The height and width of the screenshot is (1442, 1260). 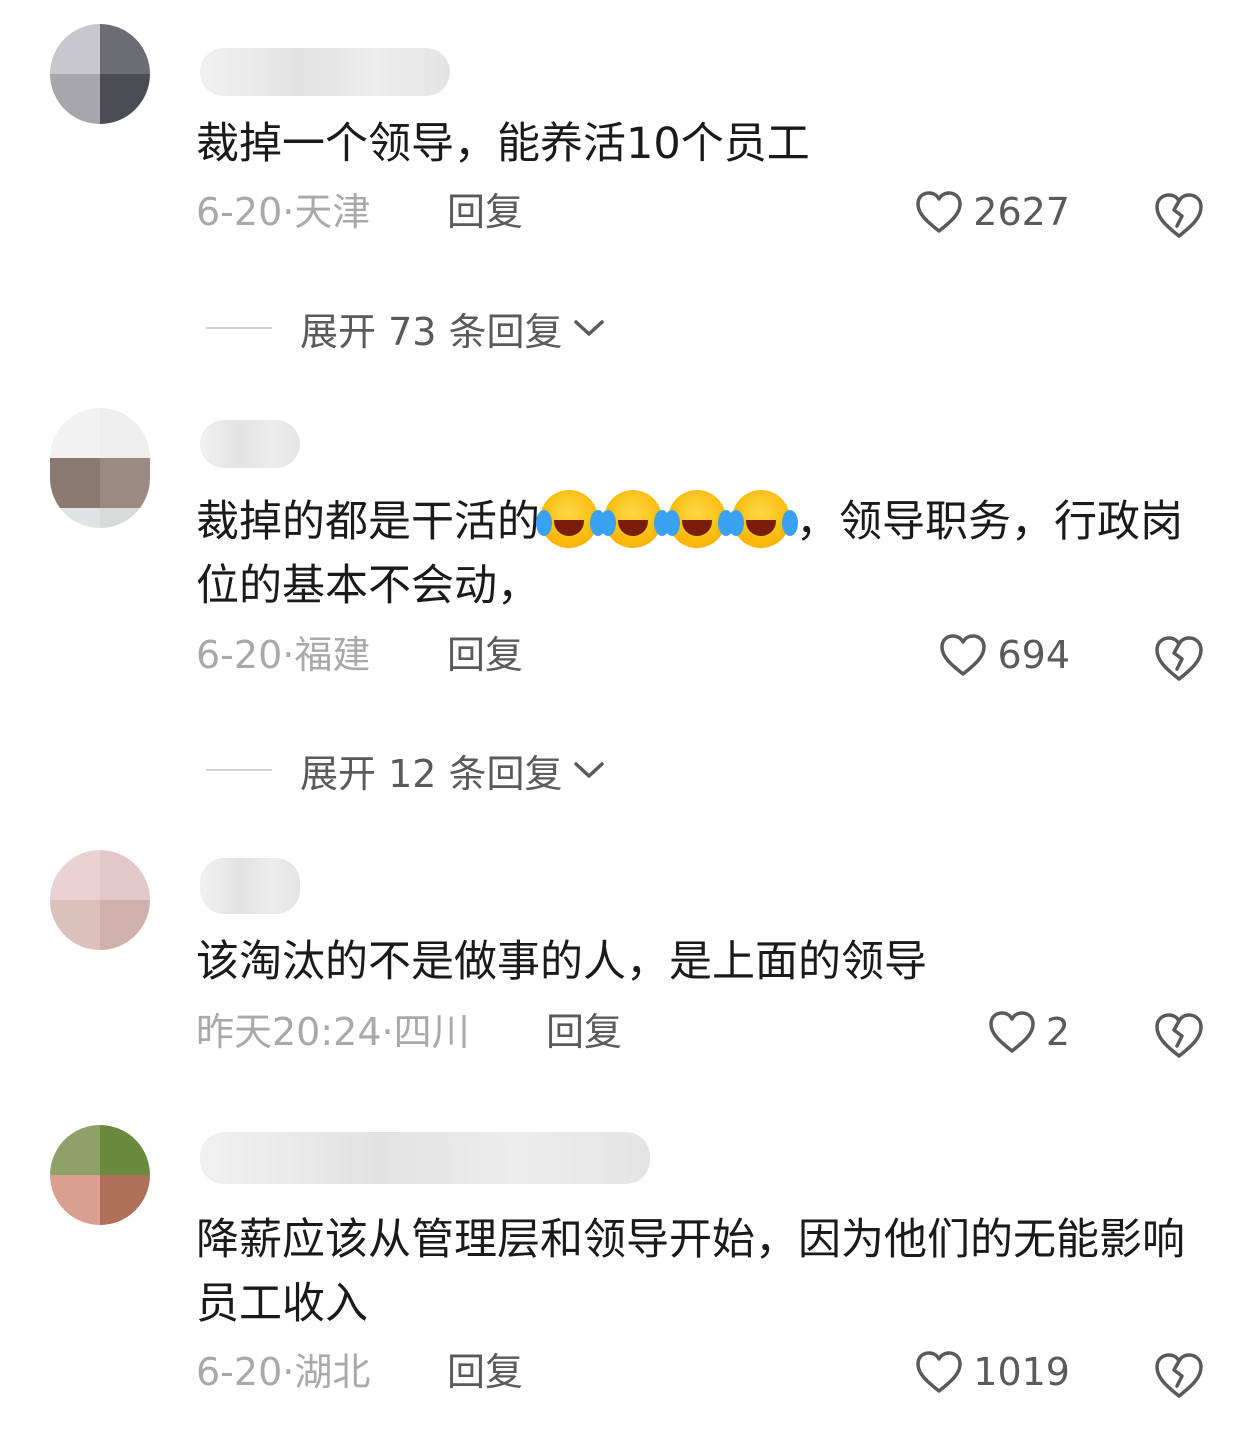 I want to click on like-count: 2627, so click(x=1021, y=212).